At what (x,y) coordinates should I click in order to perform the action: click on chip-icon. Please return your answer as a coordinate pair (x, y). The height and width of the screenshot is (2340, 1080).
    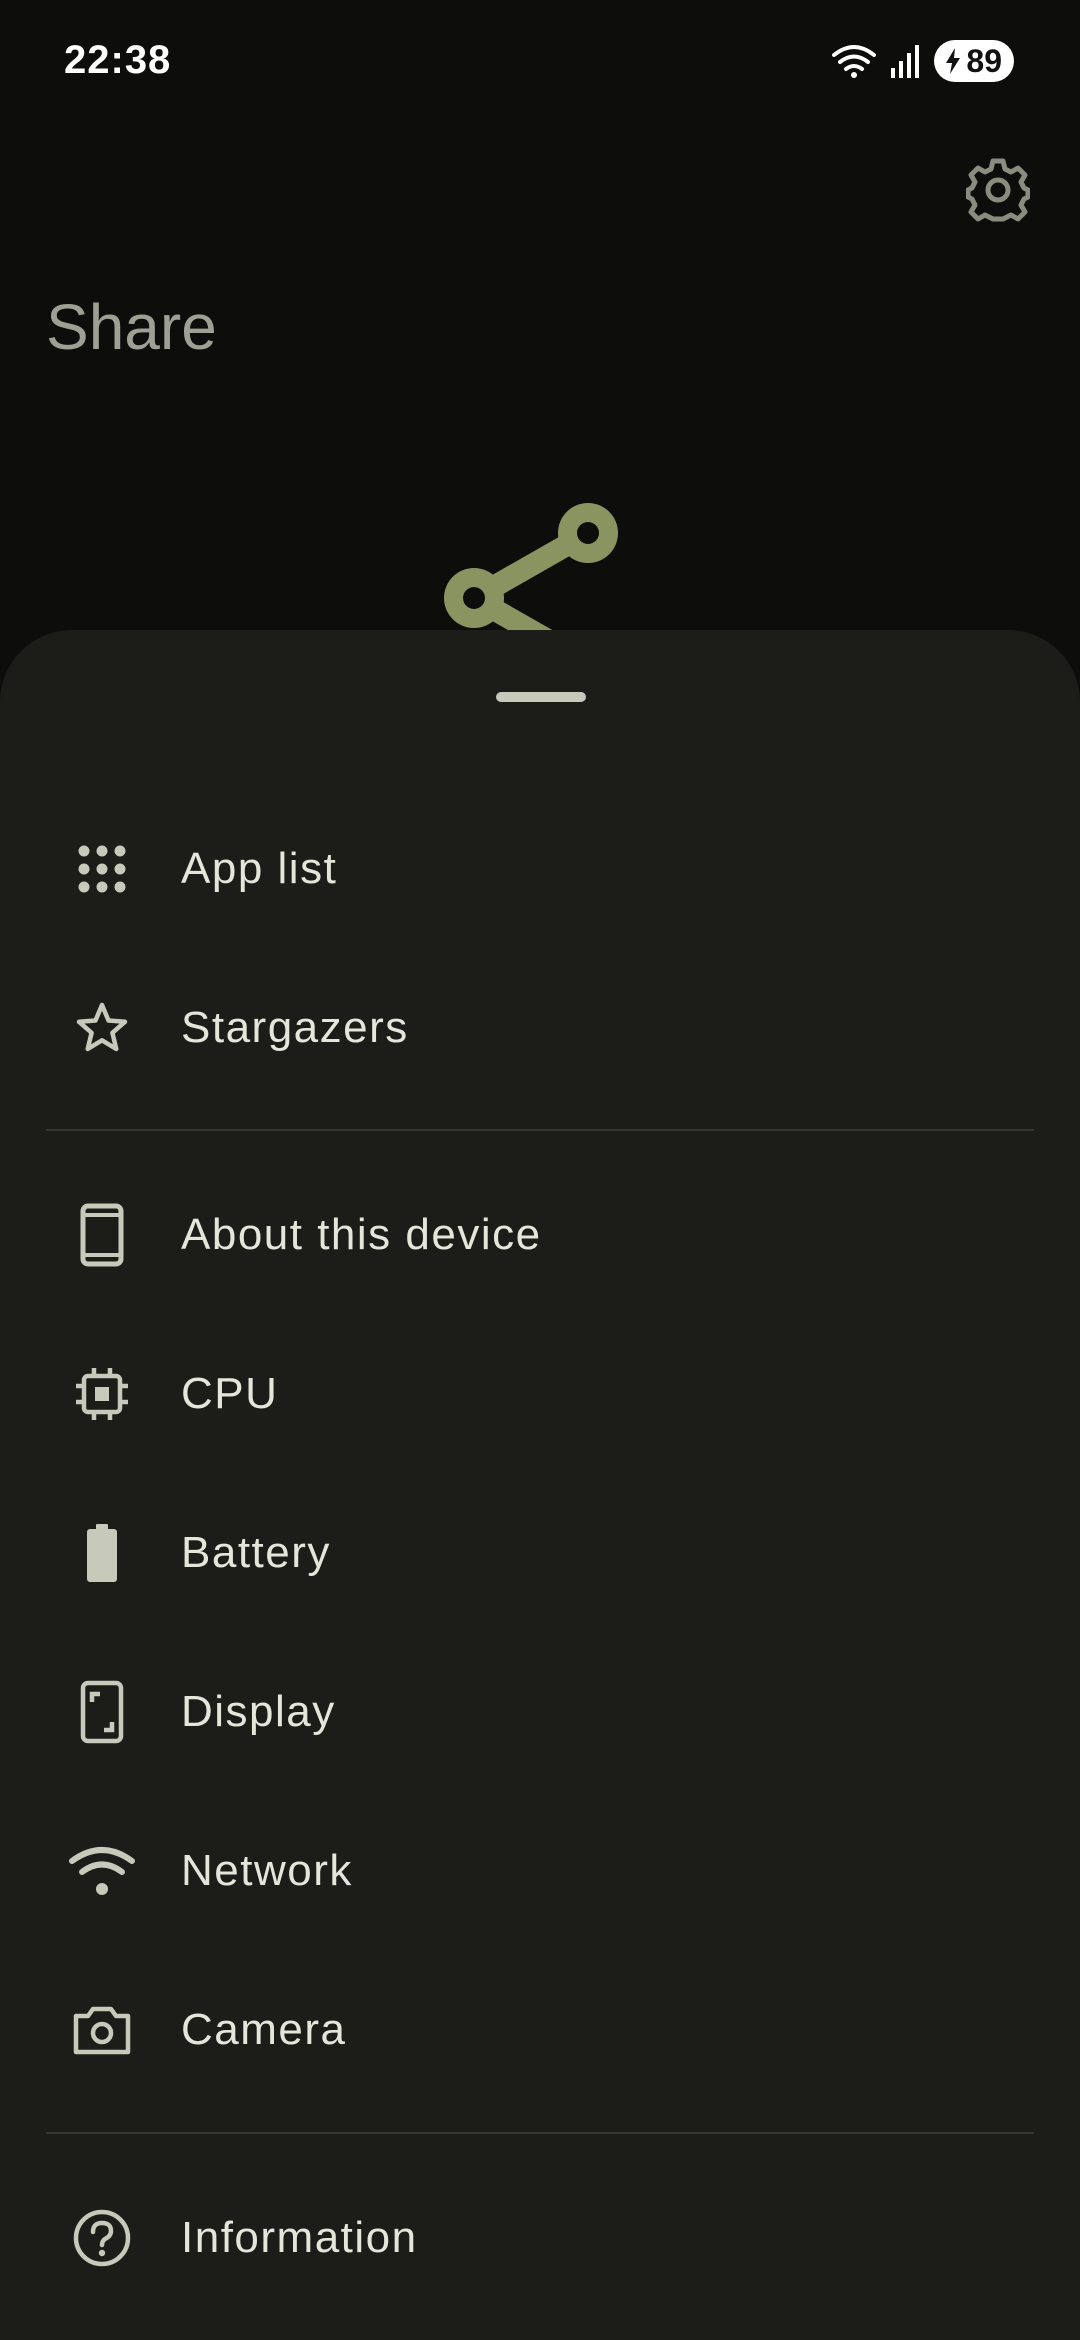
    Looking at the image, I should click on (102, 1394).